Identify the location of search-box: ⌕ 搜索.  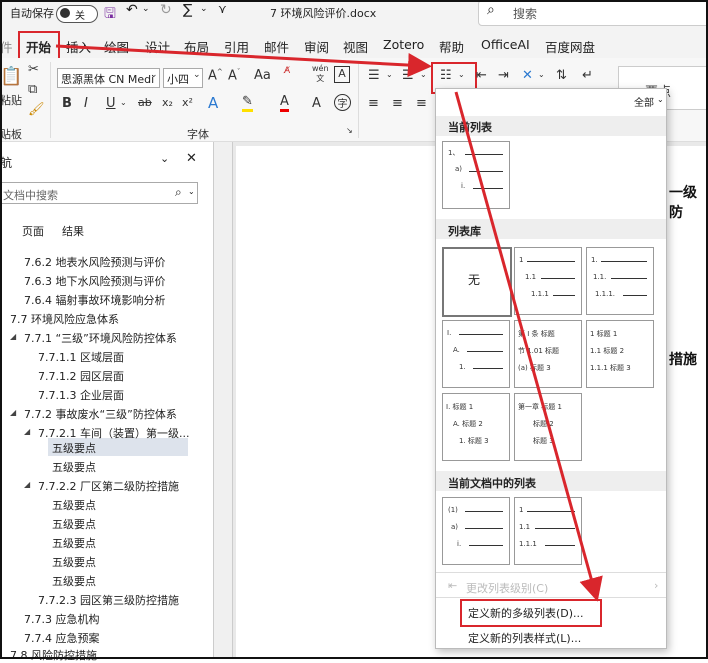
(593, 13).